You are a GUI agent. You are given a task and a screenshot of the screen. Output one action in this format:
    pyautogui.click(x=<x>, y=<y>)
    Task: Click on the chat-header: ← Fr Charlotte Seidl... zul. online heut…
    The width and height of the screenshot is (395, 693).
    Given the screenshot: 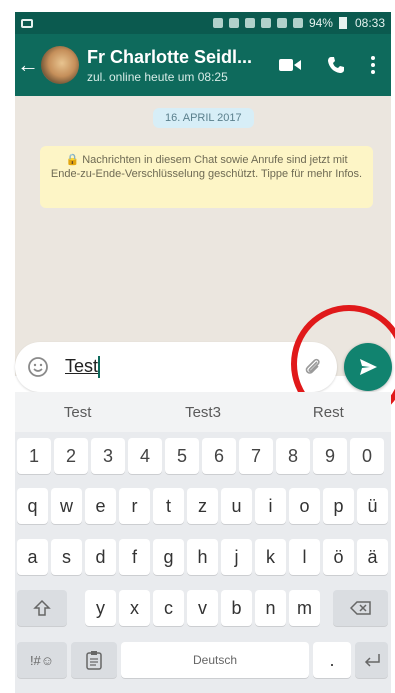 What is the action you would take?
    pyautogui.click(x=203, y=65)
    